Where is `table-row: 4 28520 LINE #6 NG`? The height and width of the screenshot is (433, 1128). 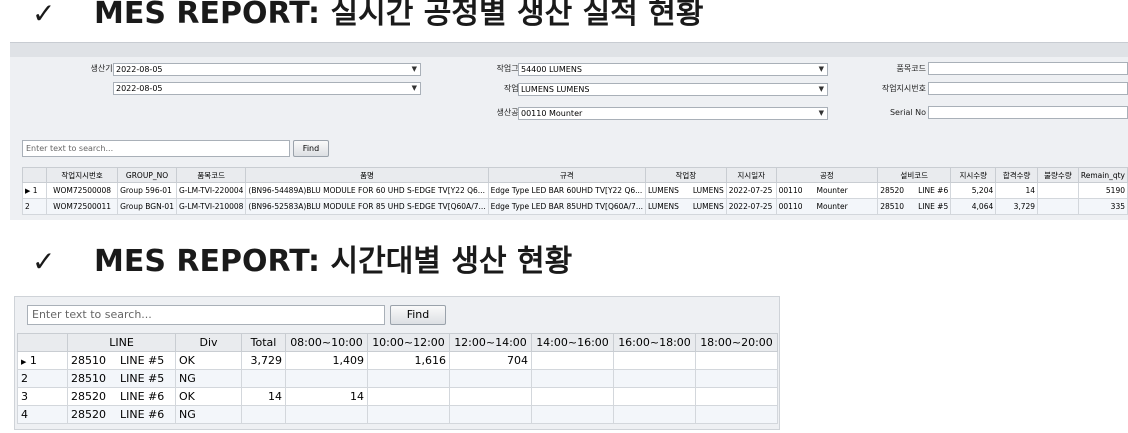 table-row: 4 28520 LINE #6 NG is located at coordinates (397, 414).